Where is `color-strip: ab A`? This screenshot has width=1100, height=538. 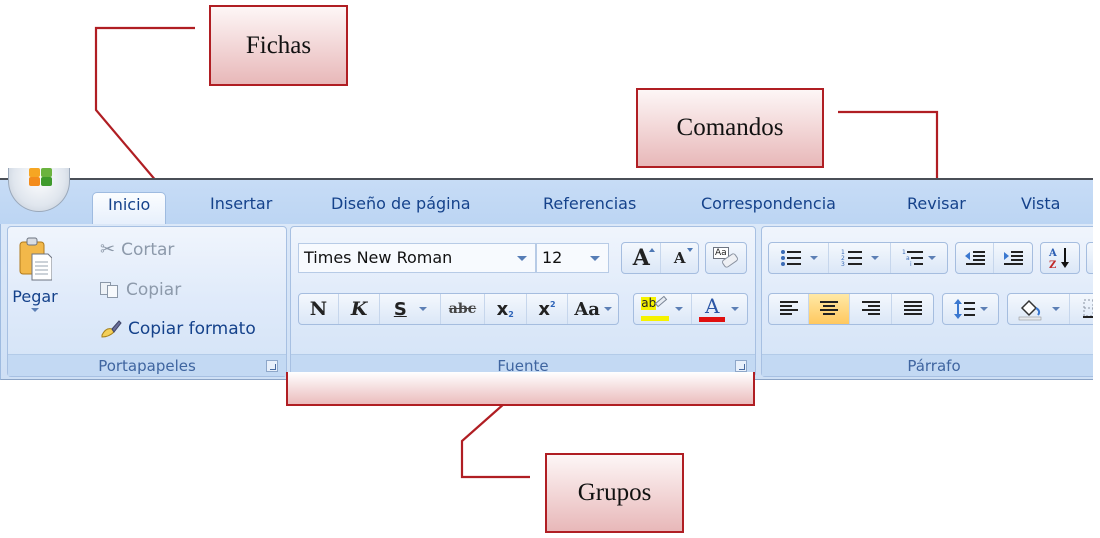
color-strip: ab A is located at coordinates (690, 309).